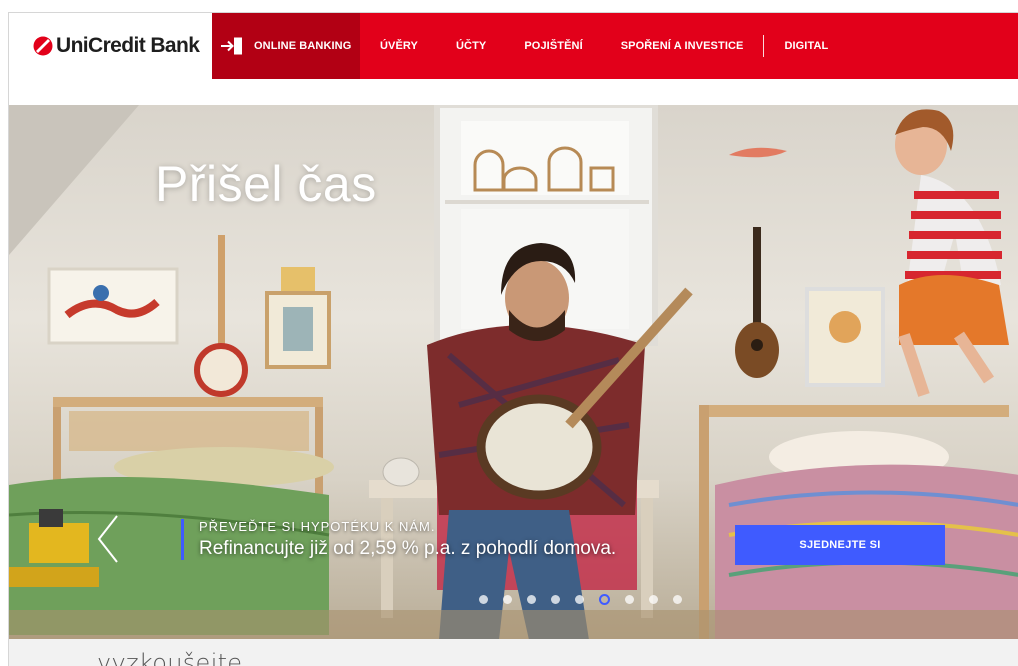  Describe the element at coordinates (266, 184) in the screenshot. I see `hero-title: Přišel čas` at that location.